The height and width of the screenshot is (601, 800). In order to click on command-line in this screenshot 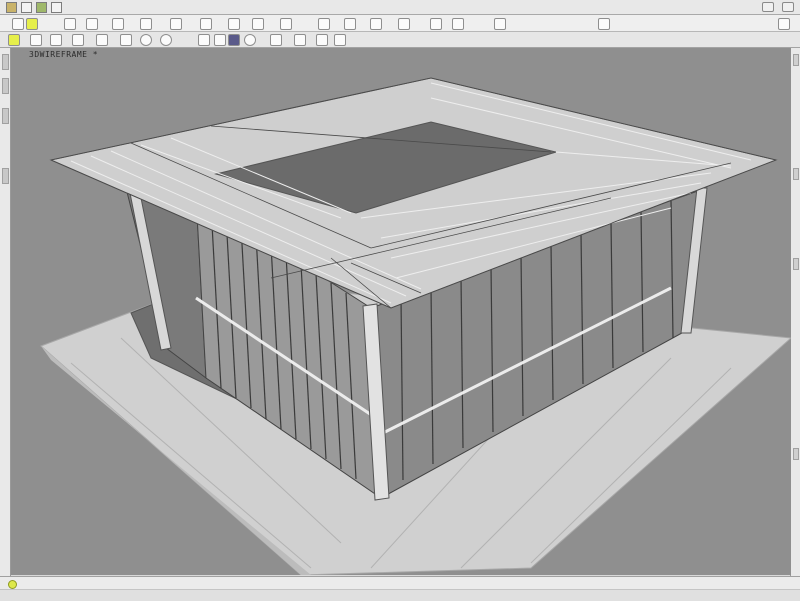, I will do `click(400, 595)`.